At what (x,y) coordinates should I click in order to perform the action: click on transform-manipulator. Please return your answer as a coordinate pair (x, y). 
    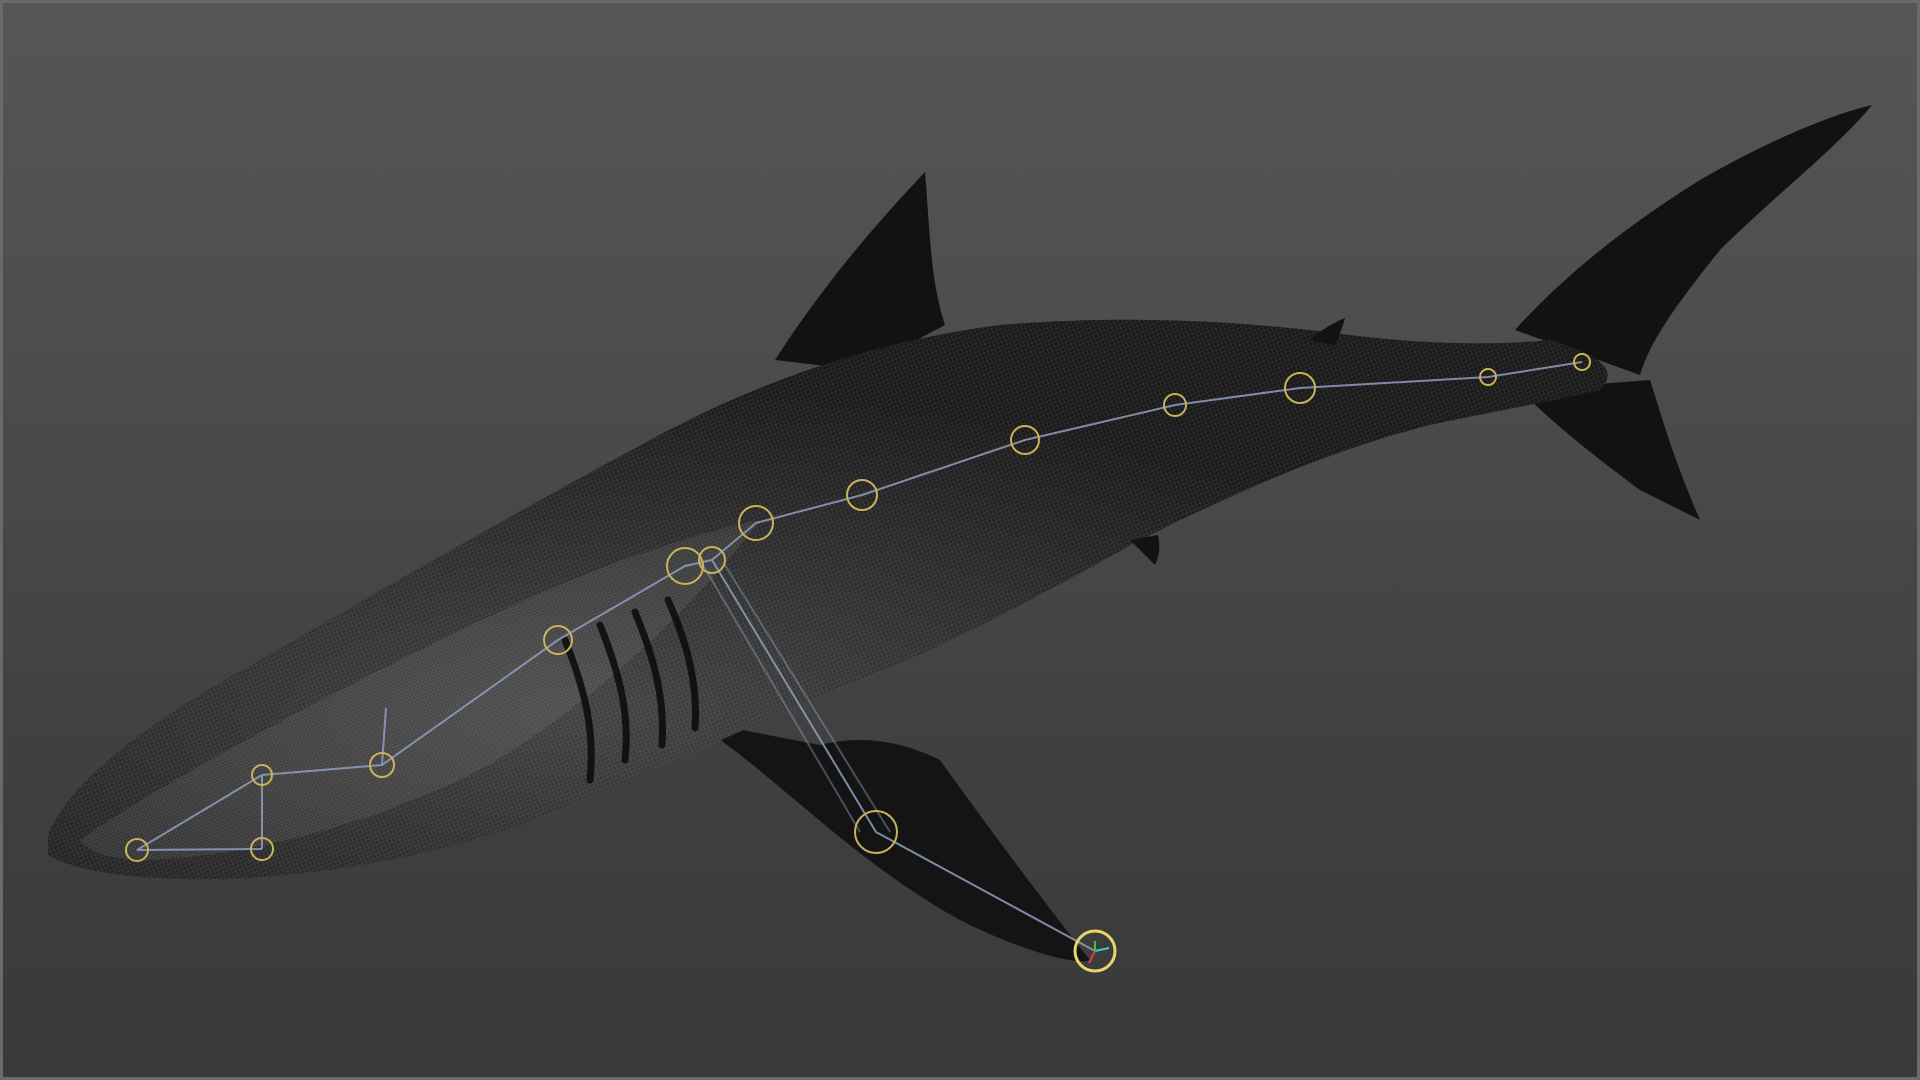
    Looking at the image, I should click on (1099, 952).